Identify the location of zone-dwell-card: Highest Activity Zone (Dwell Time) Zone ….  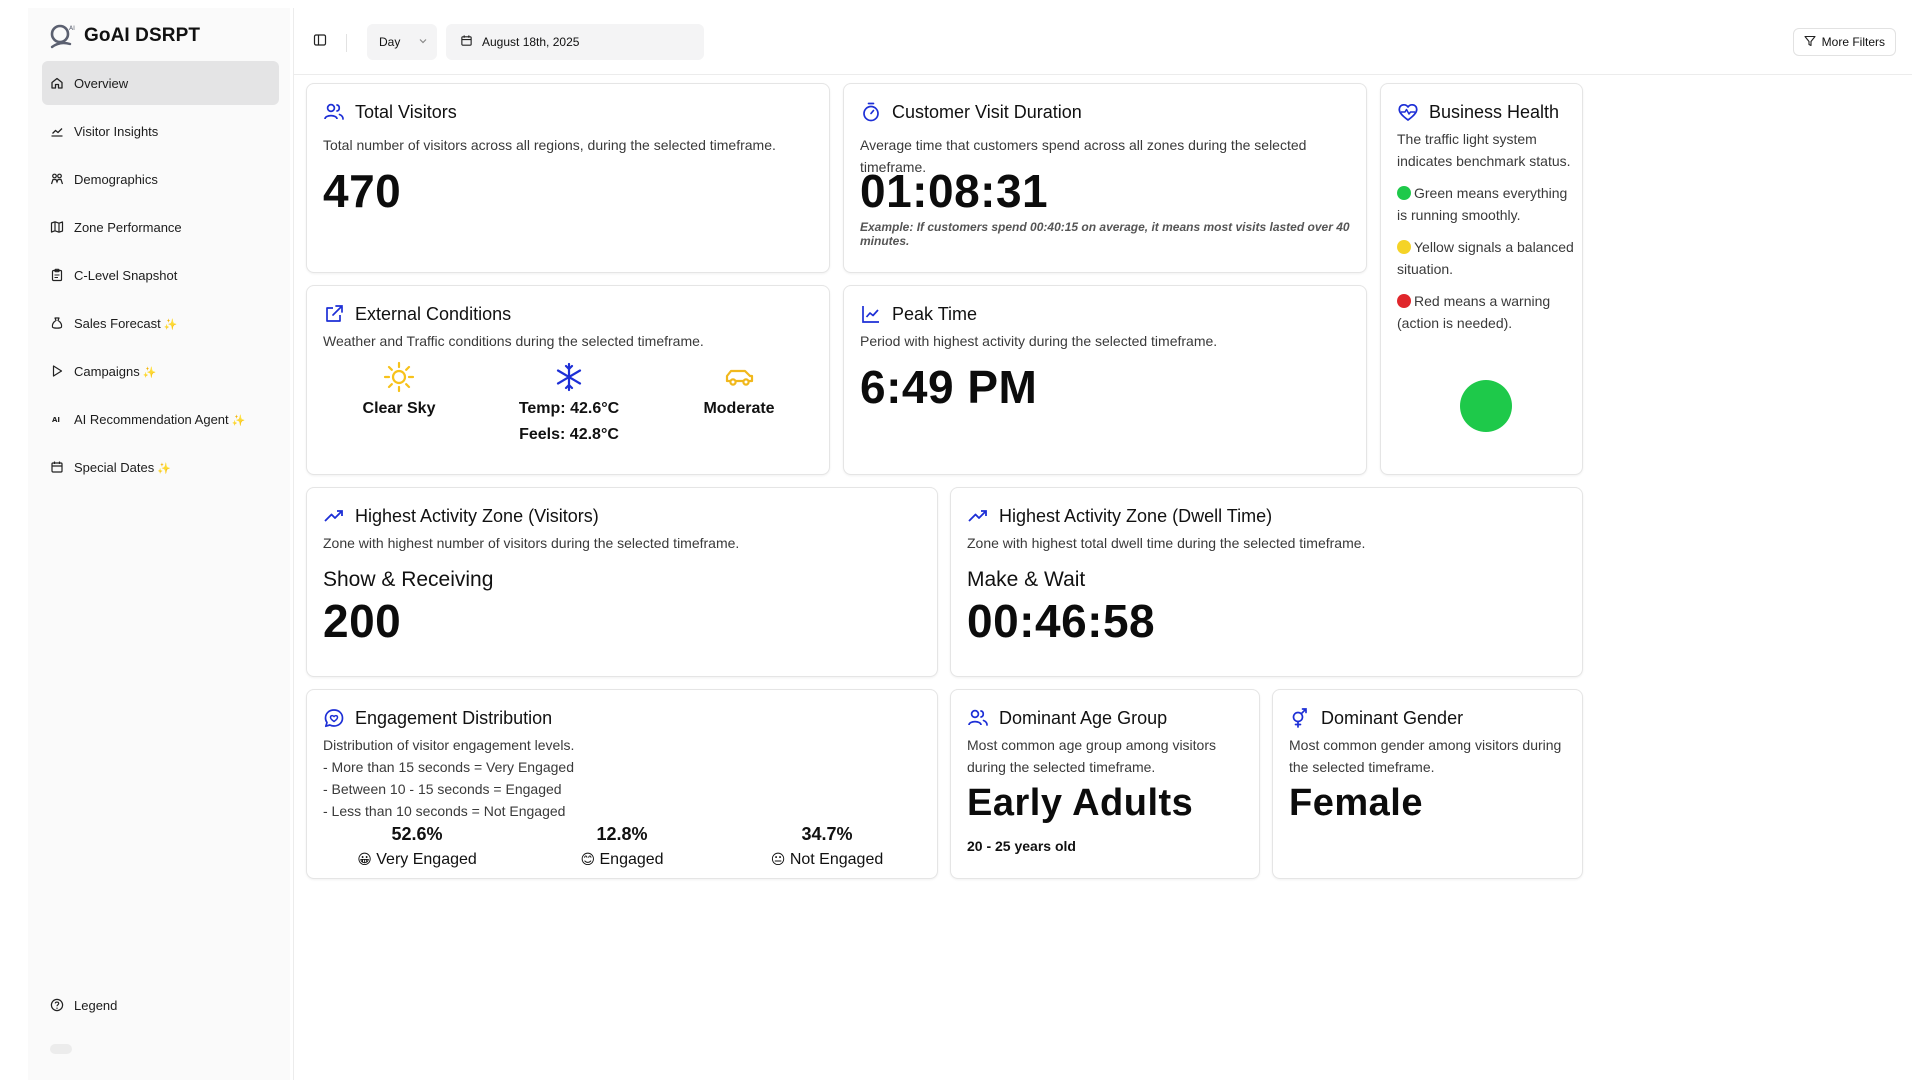
(1266, 582).